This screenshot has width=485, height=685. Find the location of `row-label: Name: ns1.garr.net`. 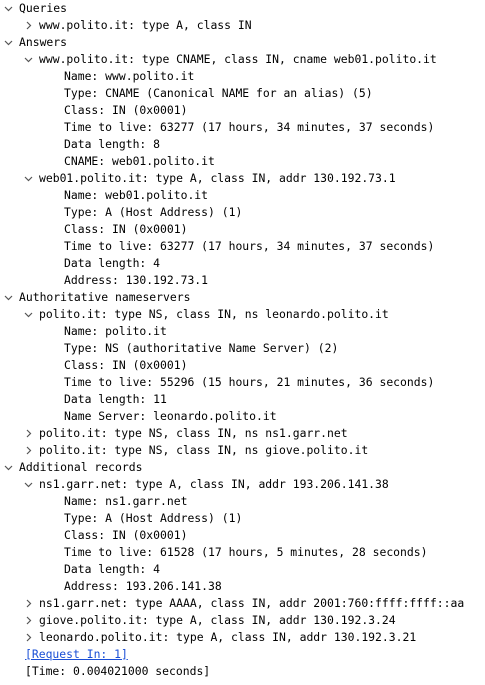

row-label: Name: ns1.garr.net is located at coordinates (126, 501).